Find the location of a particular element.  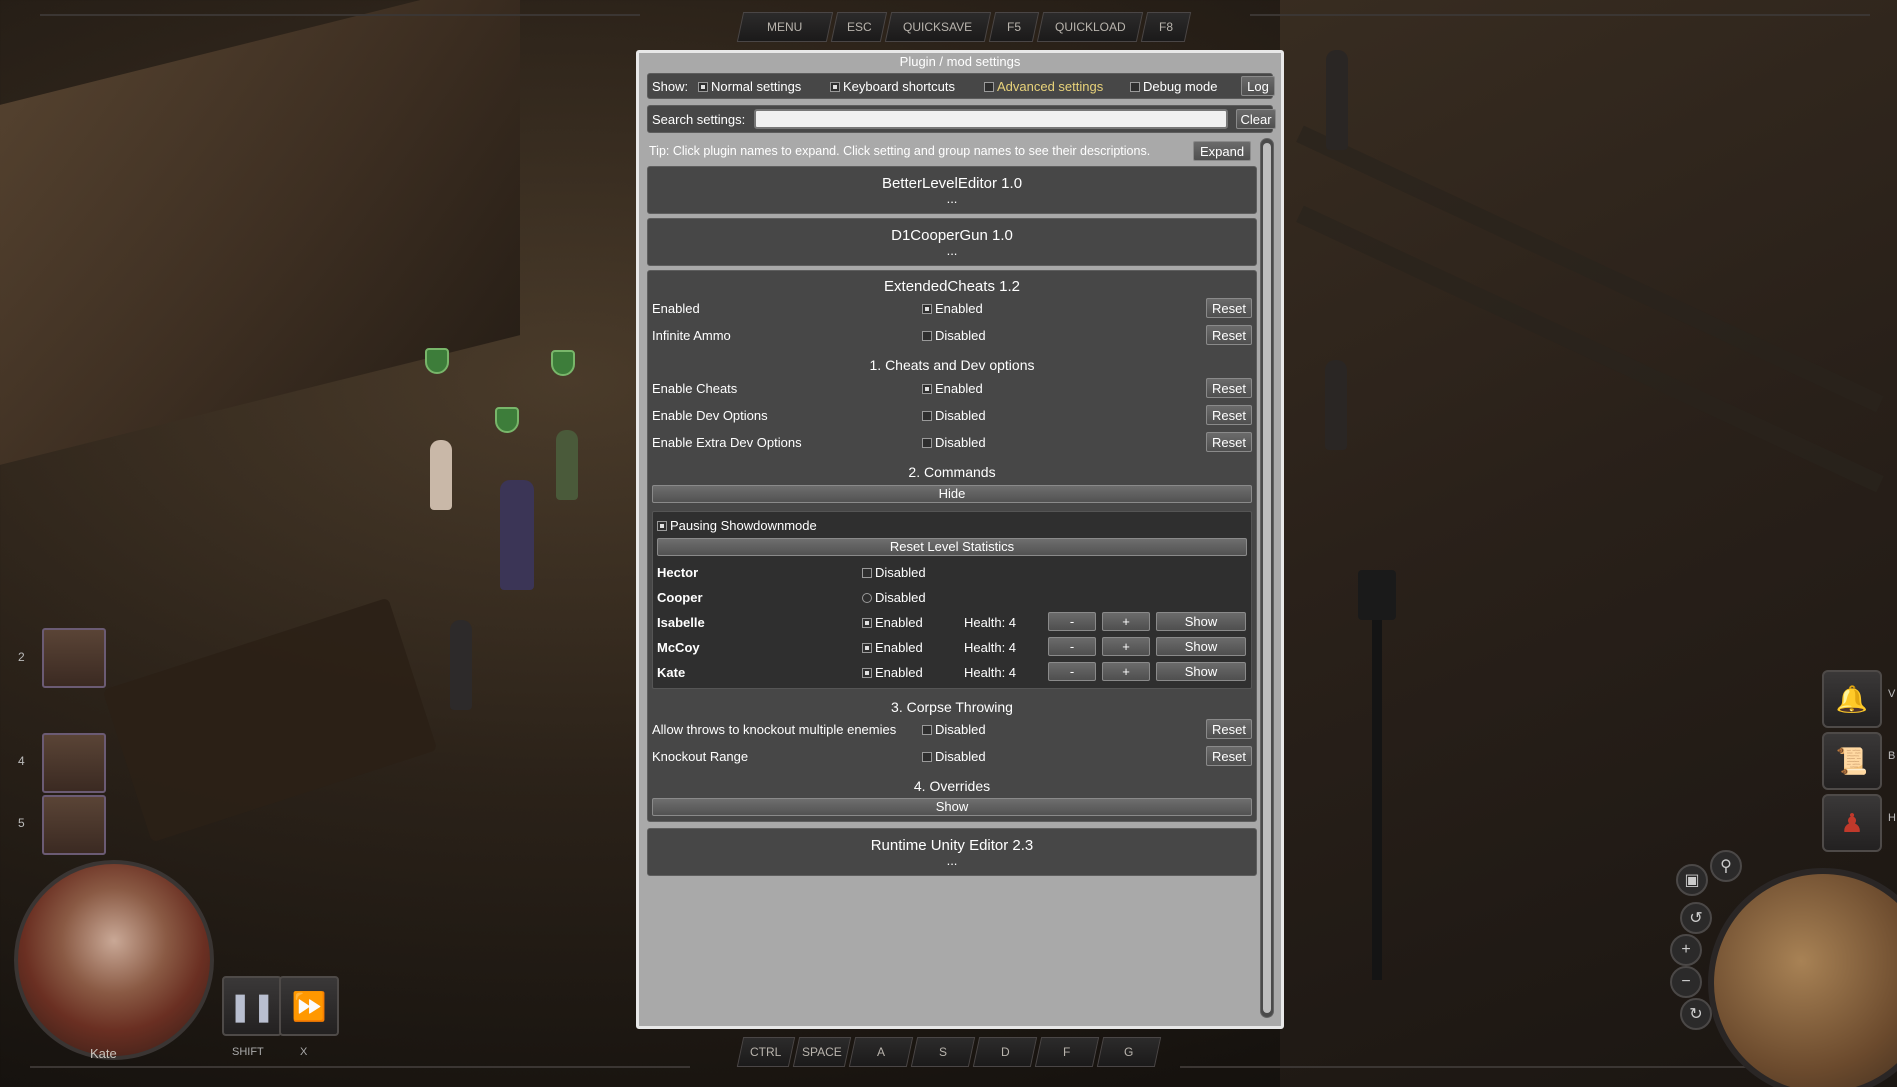

minimap-search-button: ⚲ is located at coordinates (1726, 866).